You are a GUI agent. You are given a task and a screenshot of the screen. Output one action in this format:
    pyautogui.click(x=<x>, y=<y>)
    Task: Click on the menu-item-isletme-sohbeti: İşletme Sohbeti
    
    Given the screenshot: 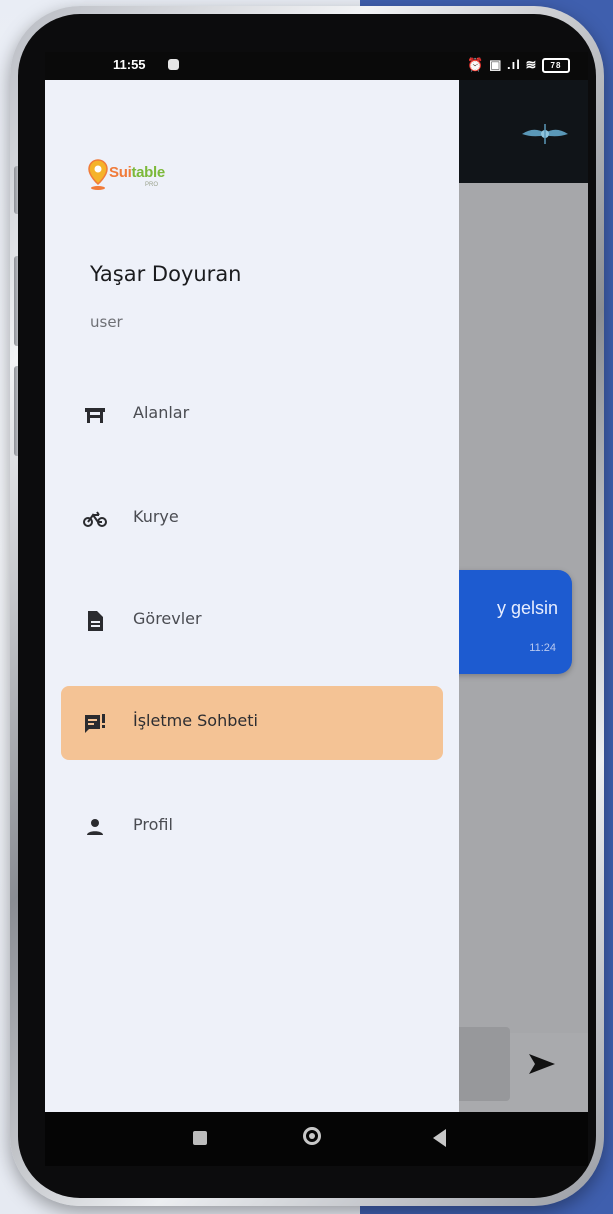 What is the action you would take?
    pyautogui.click(x=252, y=723)
    